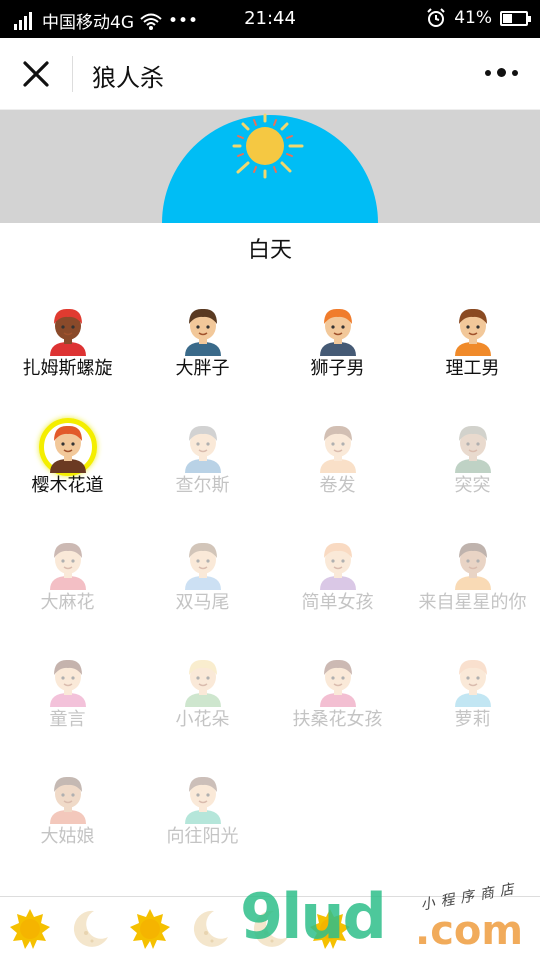 Image resolution: width=540 pixels, height=960 pixels. What do you see at coordinates (269, 250) in the screenshot?
I see `phase-label: 白天` at bounding box center [269, 250].